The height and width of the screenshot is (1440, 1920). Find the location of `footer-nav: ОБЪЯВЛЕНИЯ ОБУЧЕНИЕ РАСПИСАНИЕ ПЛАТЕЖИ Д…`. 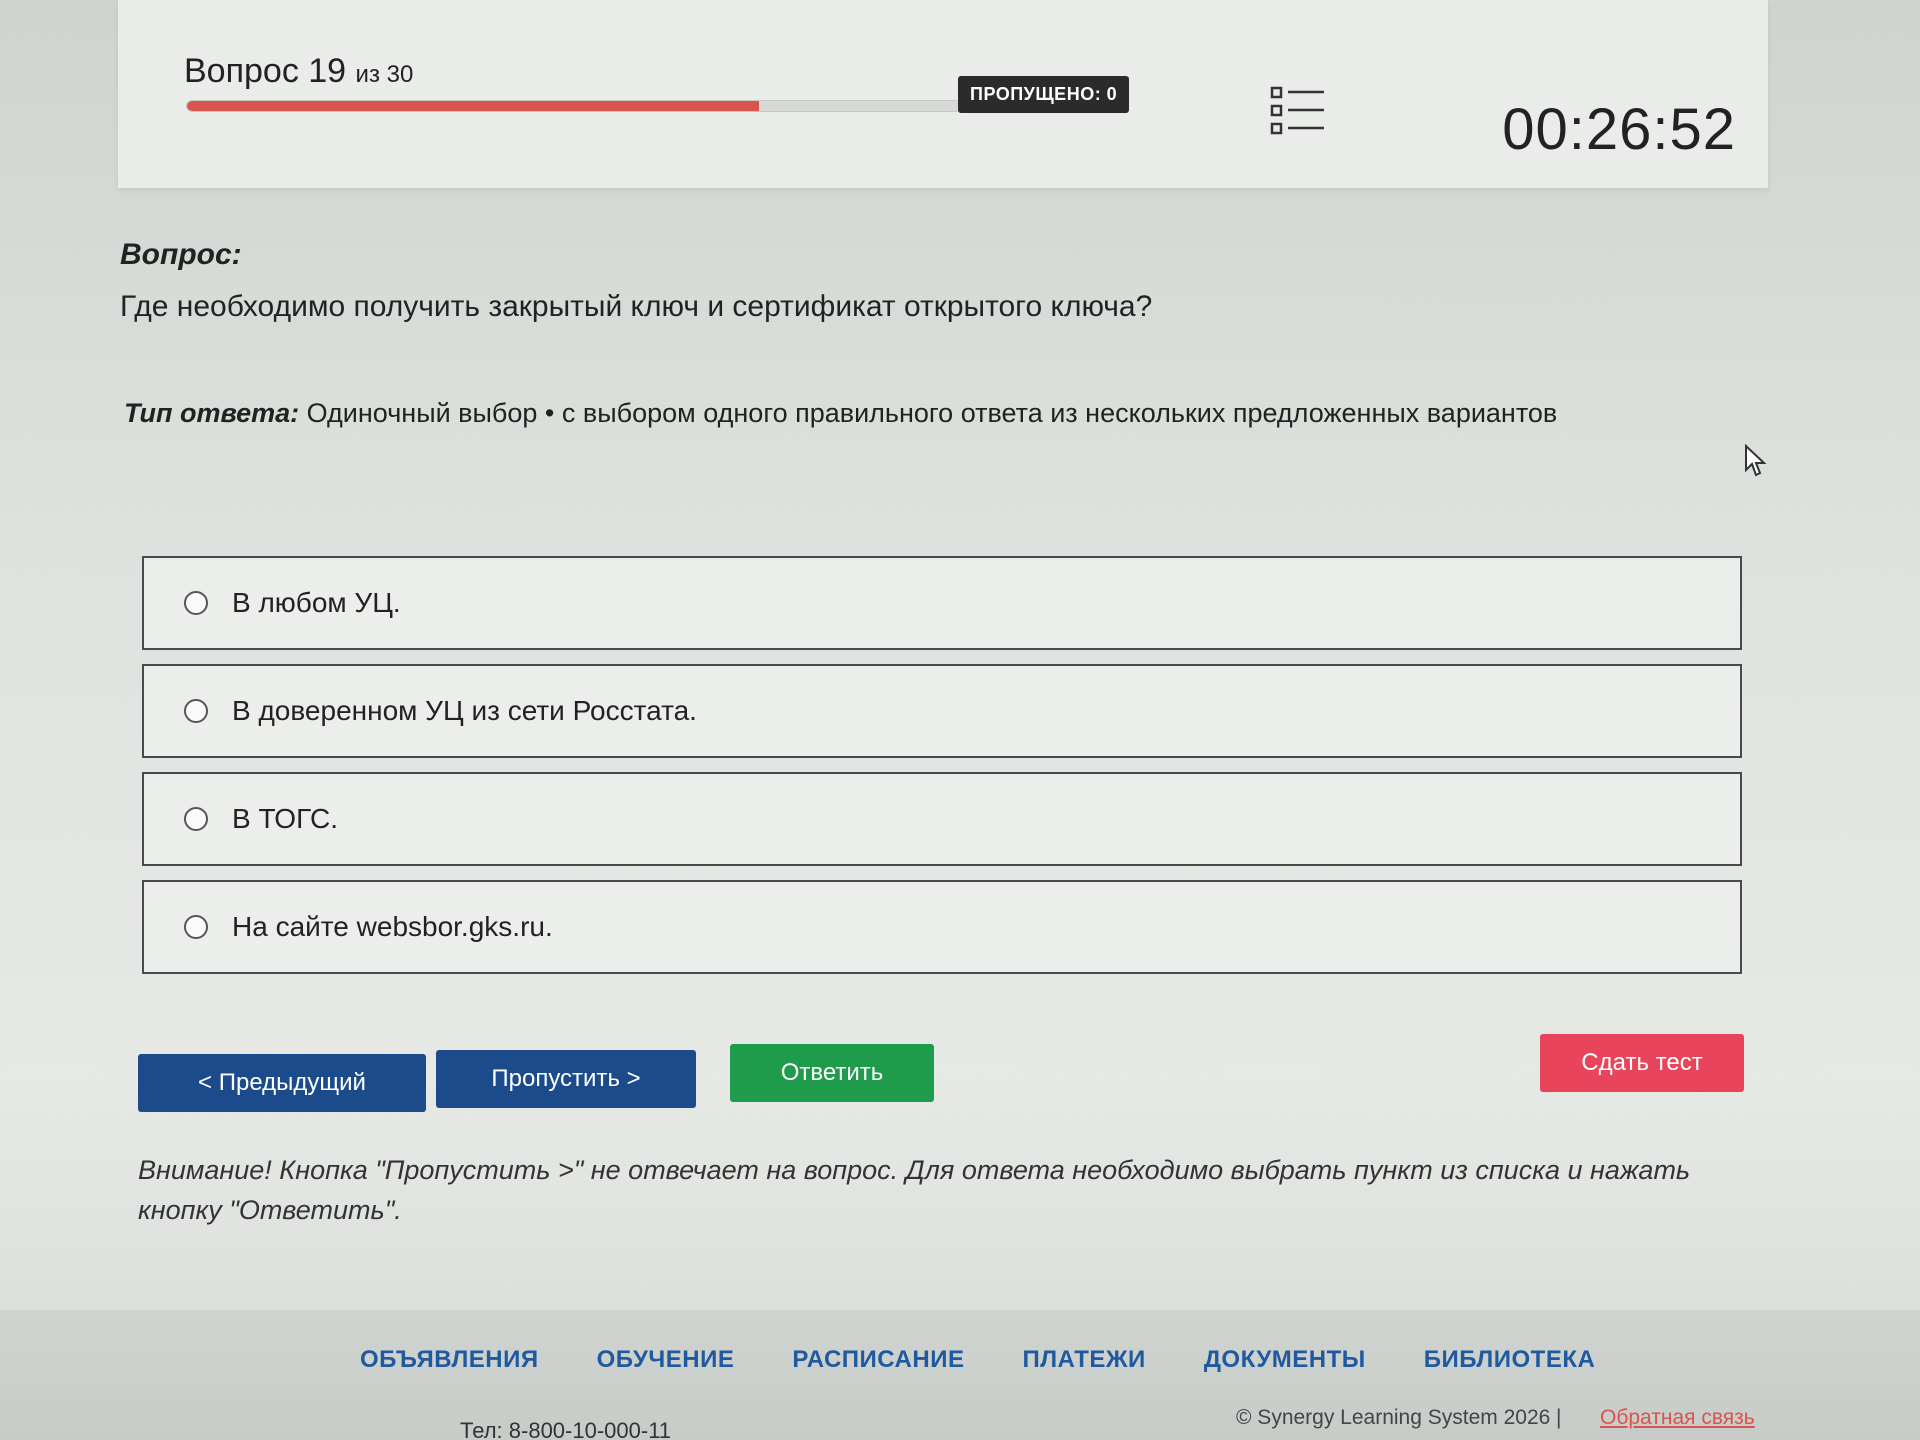

footer-nav: ОБЪЯВЛЕНИЯ ОБУЧЕНИЕ РАСПИСАНИЕ ПЛАТЕЖИ Д… is located at coordinates (977, 1360).